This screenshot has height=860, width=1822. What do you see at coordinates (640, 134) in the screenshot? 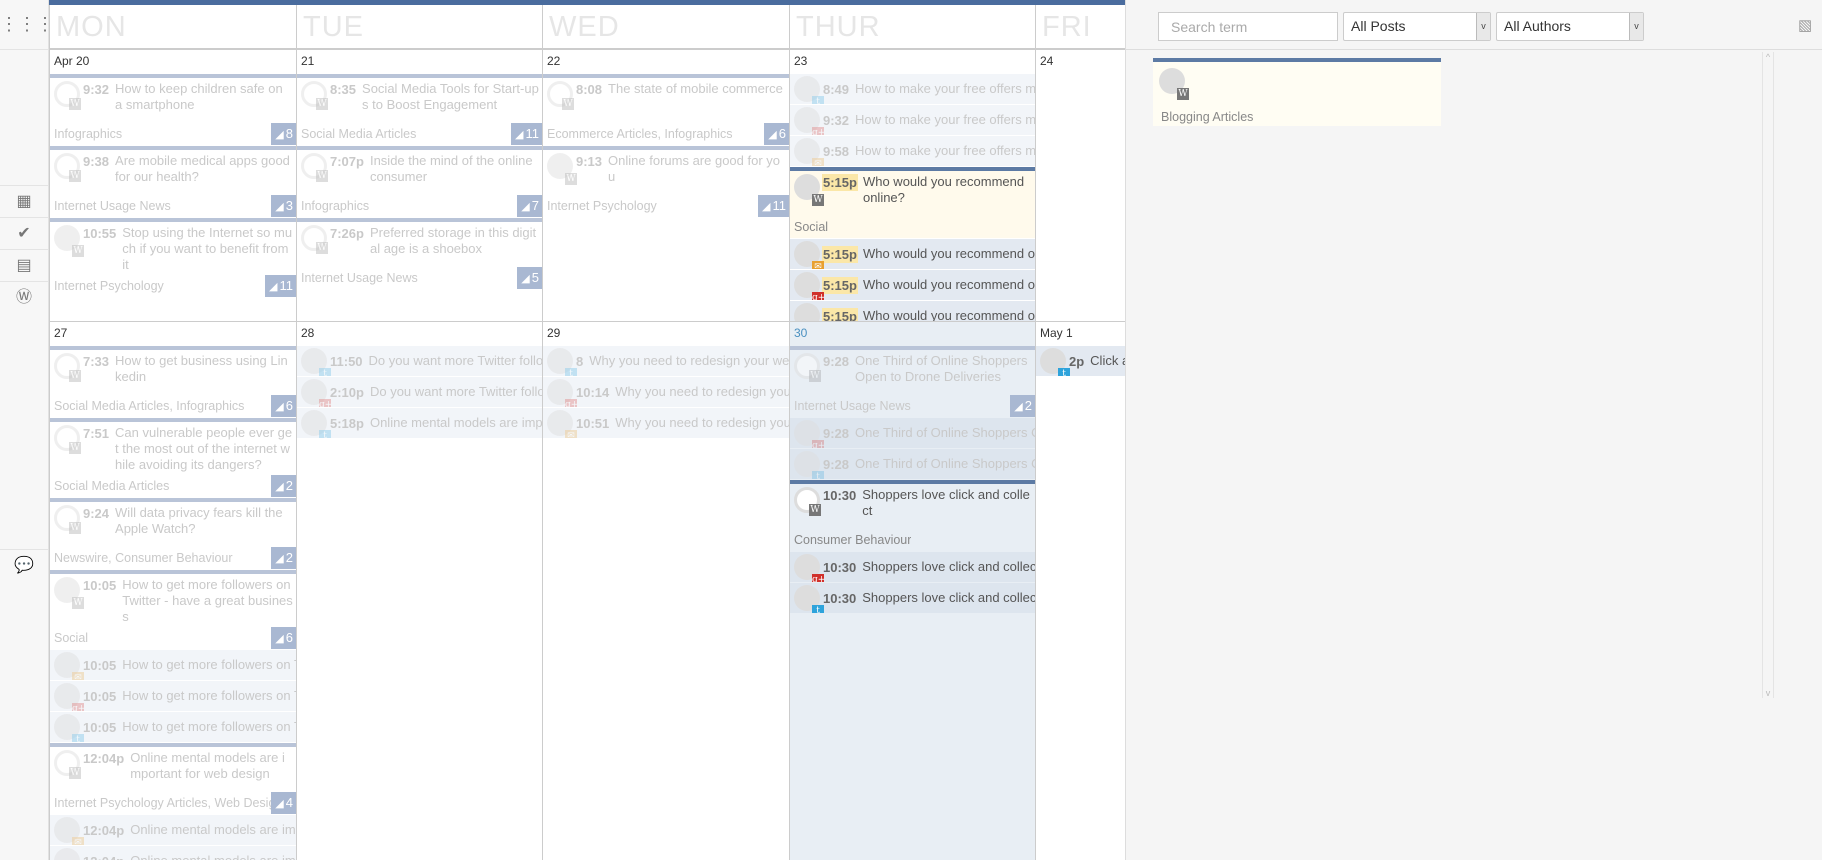
I see `post-category: Ecommerce Articles, Infographics` at bounding box center [640, 134].